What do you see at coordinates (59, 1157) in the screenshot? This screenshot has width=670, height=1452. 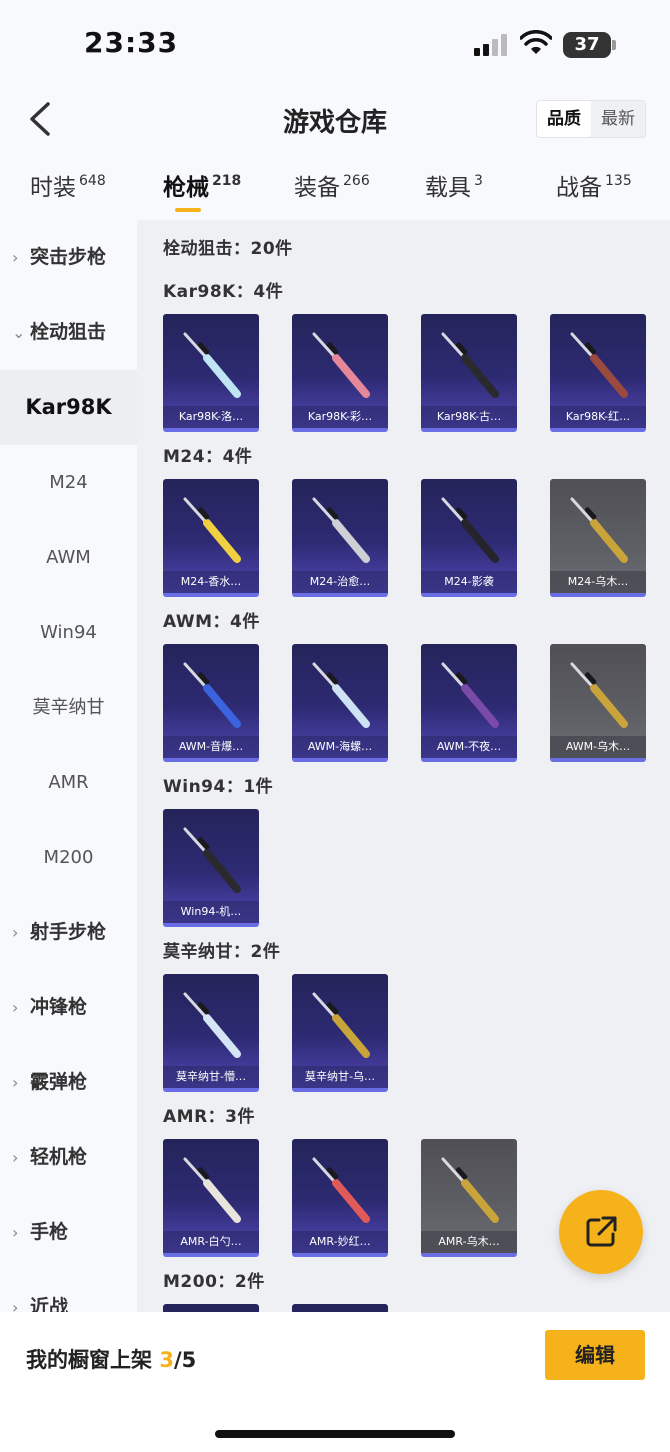 I see `sidebar-item-label: 轻机枪` at bounding box center [59, 1157].